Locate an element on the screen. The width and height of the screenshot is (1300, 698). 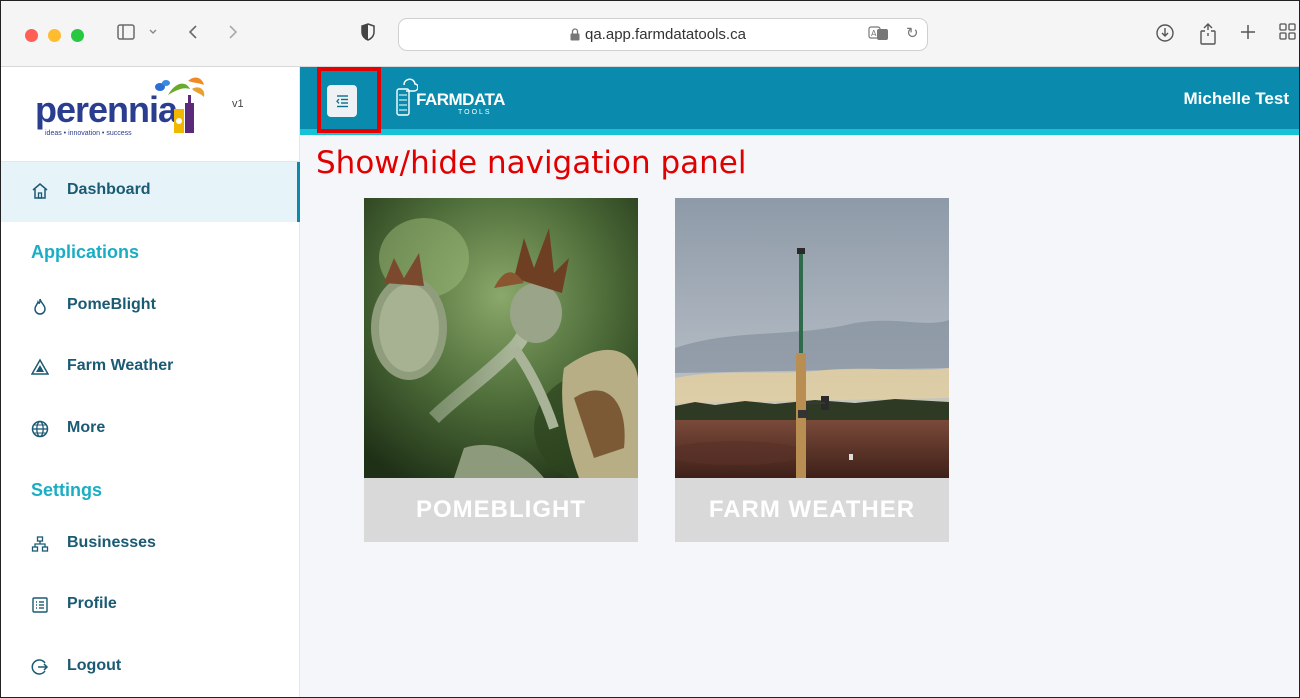
brand-logo: perennia ideas • innovation • success v1 is located at coordinates (150, 114).